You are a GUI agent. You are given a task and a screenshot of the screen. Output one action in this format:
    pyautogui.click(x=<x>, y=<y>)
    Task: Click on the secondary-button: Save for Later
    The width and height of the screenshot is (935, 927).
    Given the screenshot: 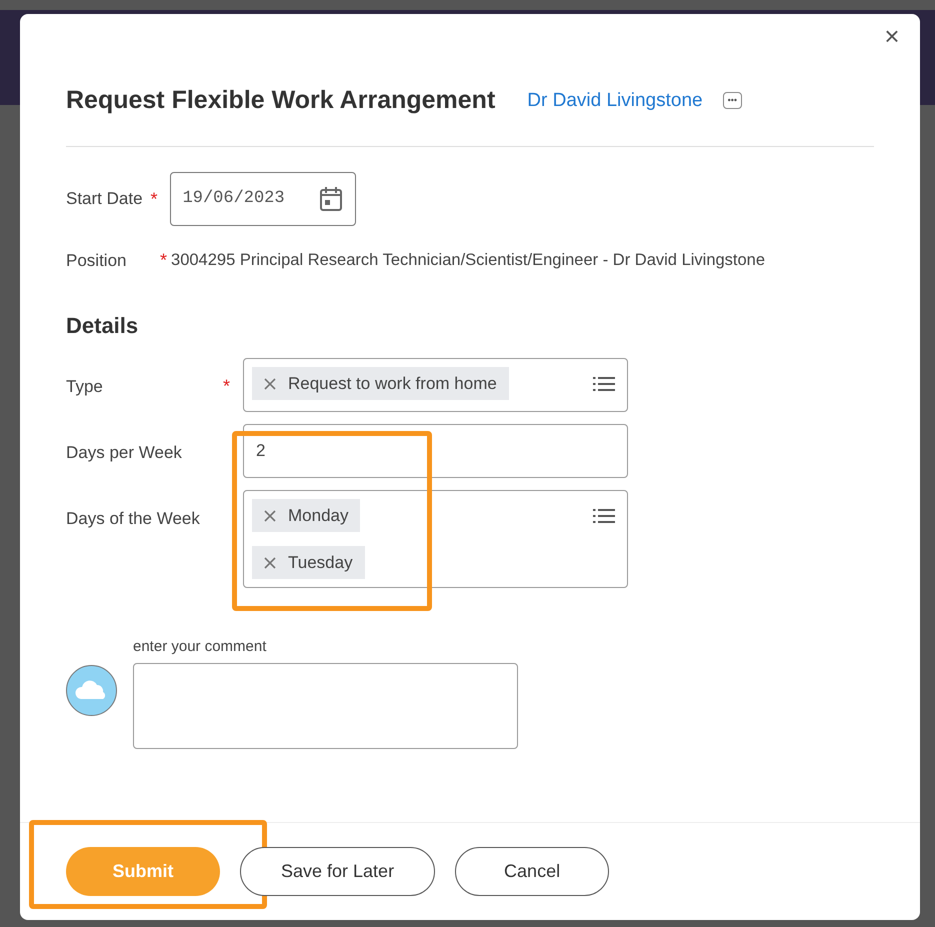 What is the action you would take?
    pyautogui.click(x=338, y=871)
    